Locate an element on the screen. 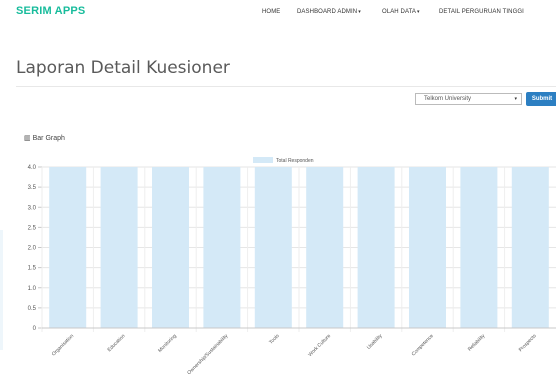 The height and width of the screenshot is (383, 556). x-tick-label: Education is located at coordinates (117, 343).